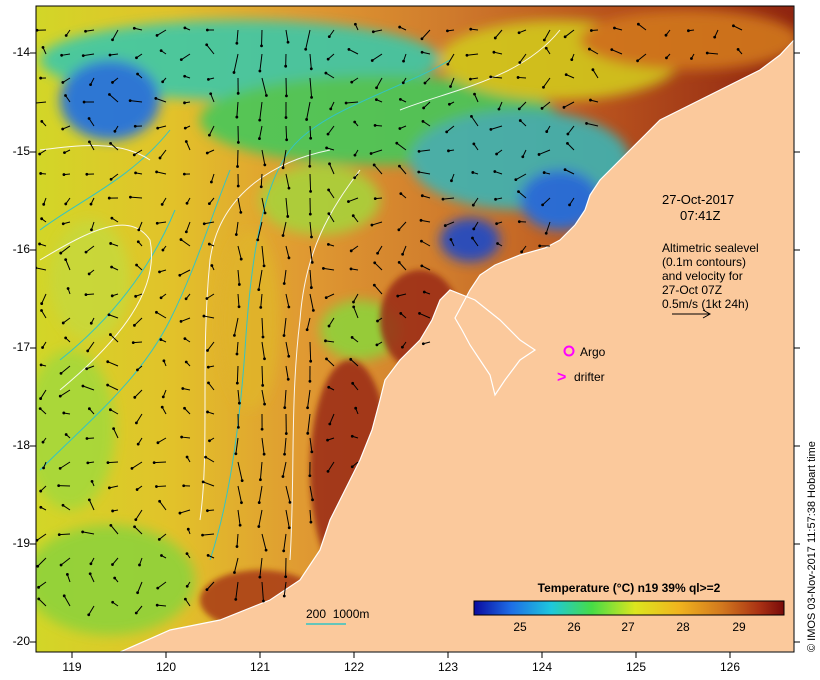 This screenshot has width=820, height=680. Describe the element at coordinates (628, 627) in the screenshot. I see `colorbar-tick: 27` at that location.